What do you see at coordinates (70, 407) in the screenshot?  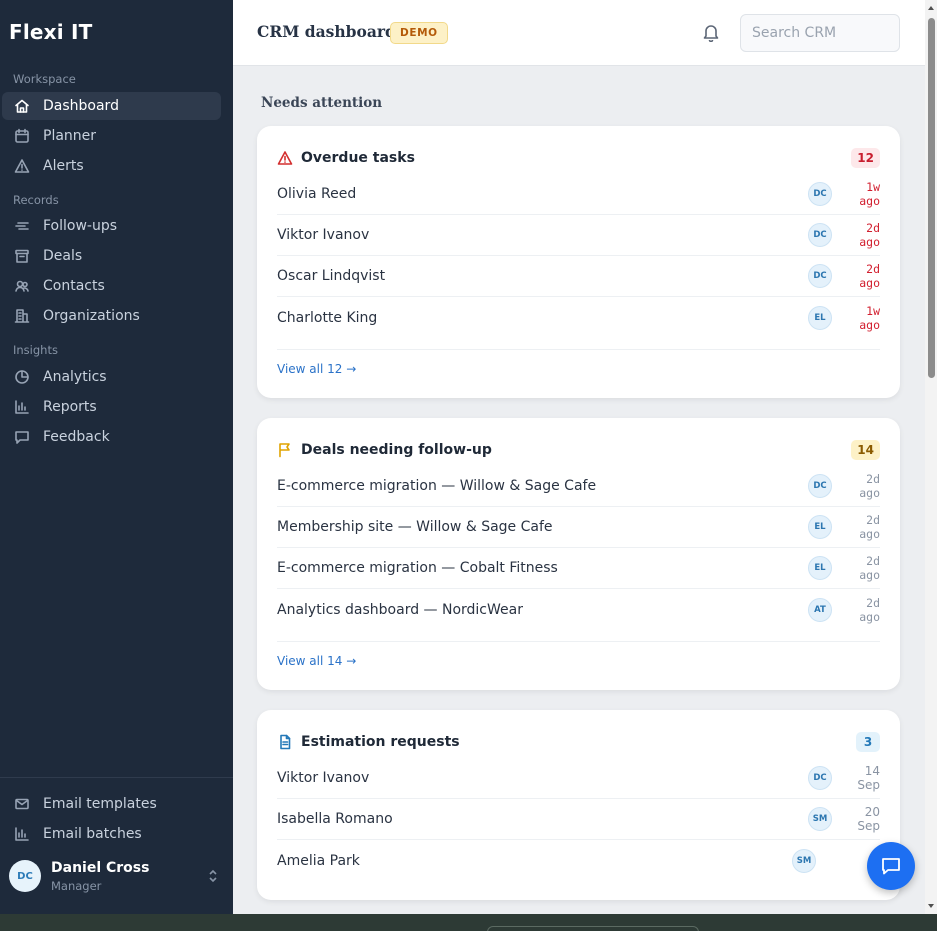 I see `sidebar-item-label: Reports` at bounding box center [70, 407].